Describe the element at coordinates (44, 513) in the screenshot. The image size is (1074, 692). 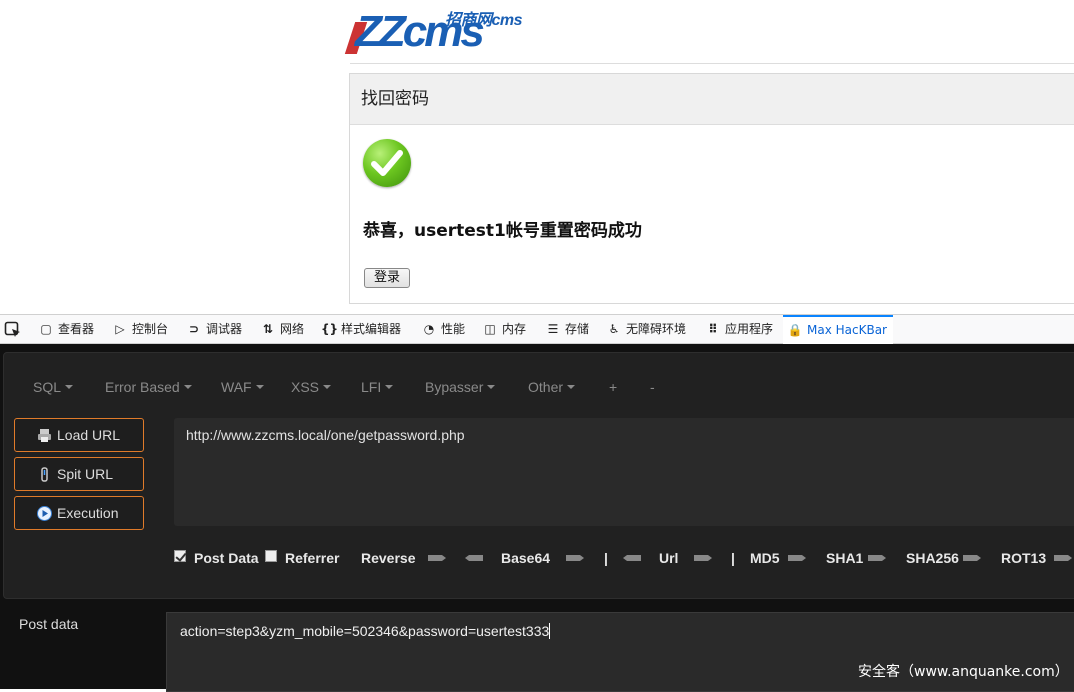
I see `play-icon` at that location.